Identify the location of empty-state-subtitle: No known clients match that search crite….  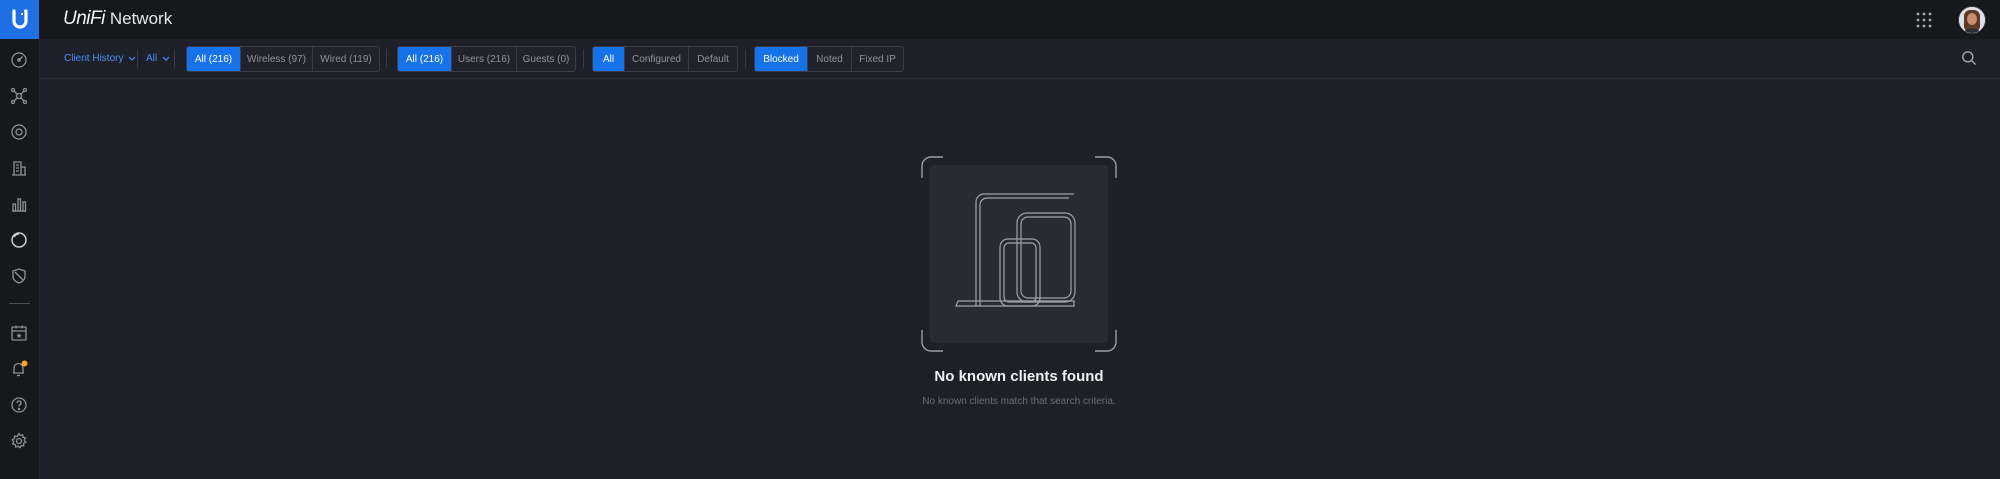
(1019, 401).